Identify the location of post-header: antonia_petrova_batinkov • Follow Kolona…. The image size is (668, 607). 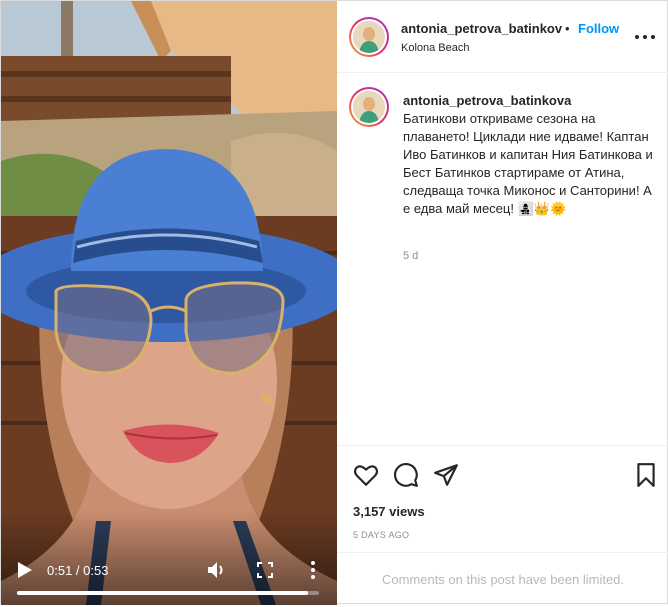
(502, 37).